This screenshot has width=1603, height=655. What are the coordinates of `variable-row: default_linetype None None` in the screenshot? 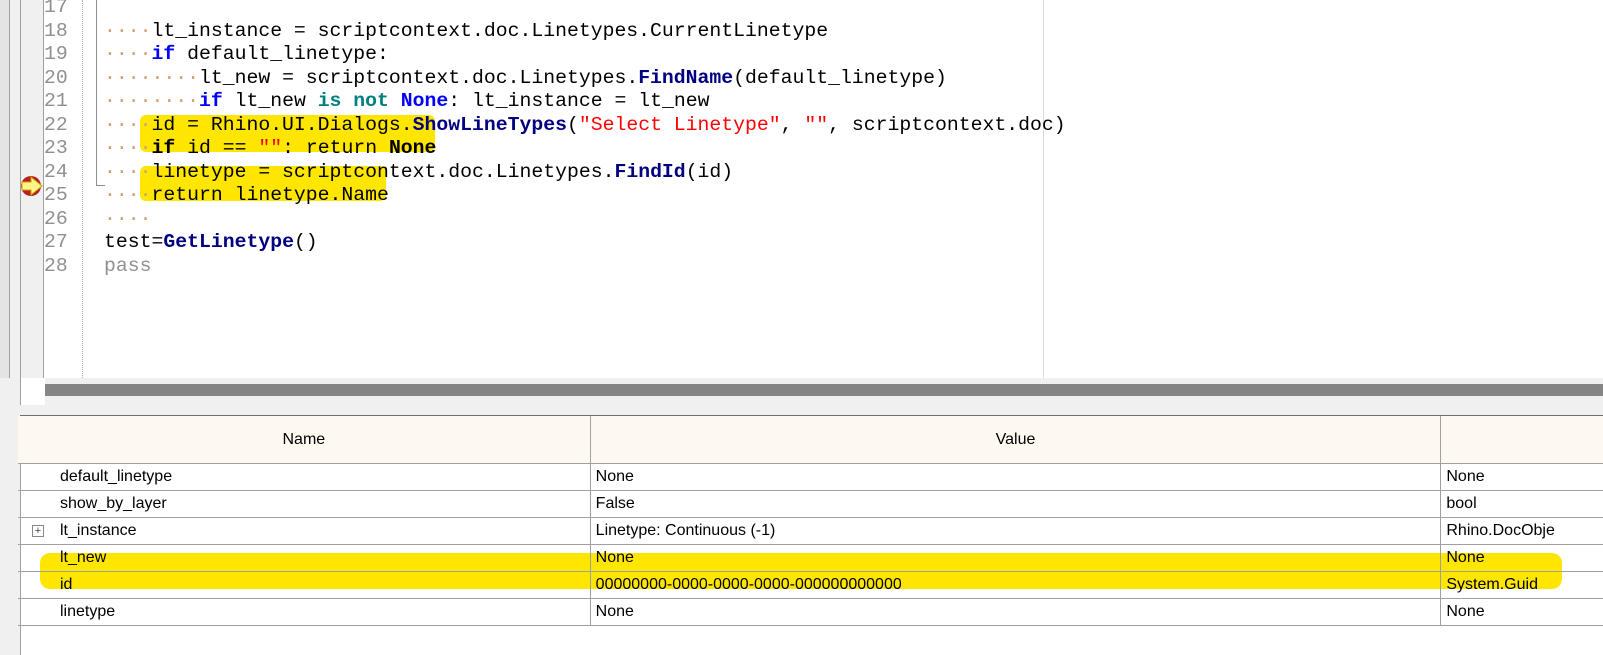 It's located at (810, 477).